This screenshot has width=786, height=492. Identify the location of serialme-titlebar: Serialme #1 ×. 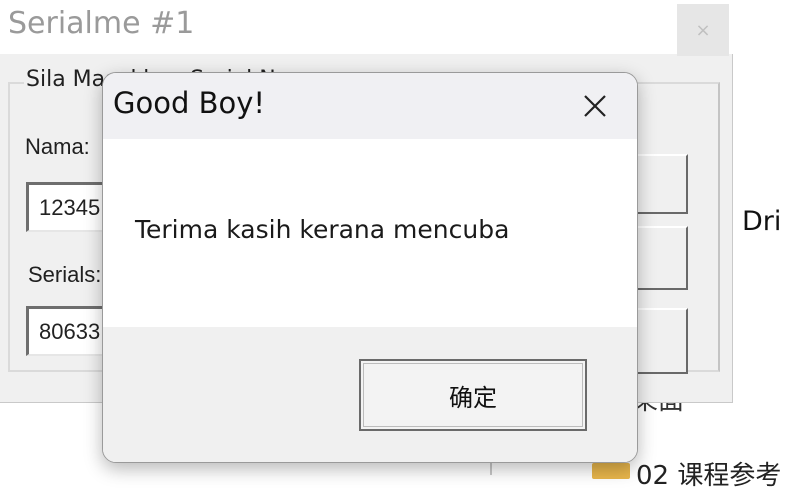
(366, 28).